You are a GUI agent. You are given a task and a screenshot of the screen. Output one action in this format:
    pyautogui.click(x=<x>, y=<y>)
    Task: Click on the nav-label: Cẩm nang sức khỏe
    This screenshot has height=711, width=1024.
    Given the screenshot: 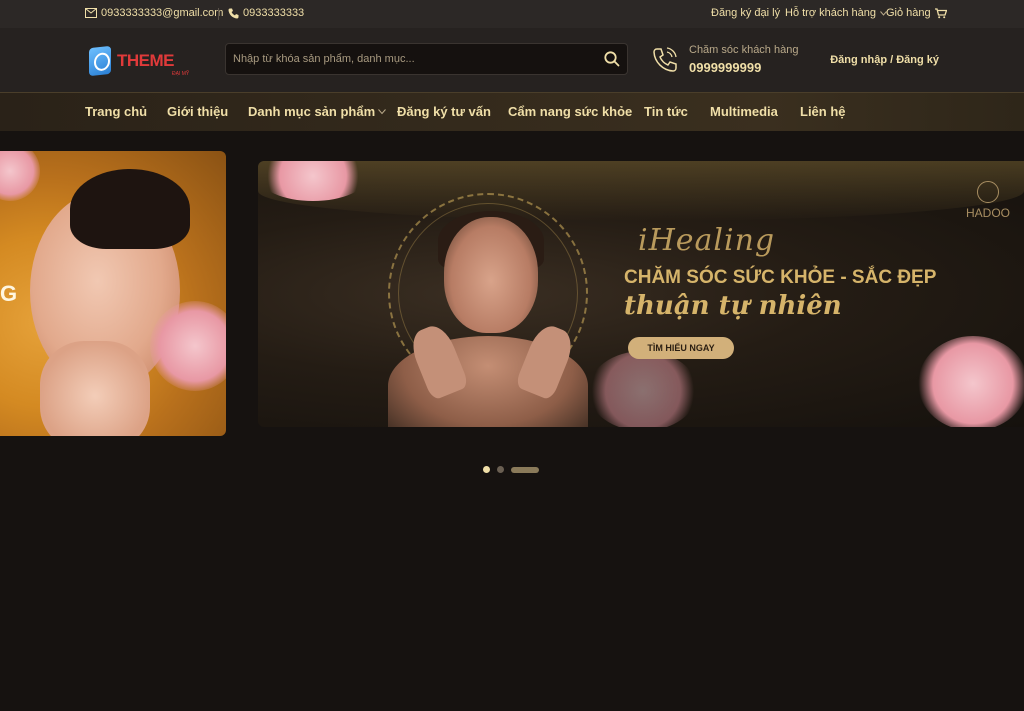 What is the action you would take?
    pyautogui.click(x=570, y=111)
    